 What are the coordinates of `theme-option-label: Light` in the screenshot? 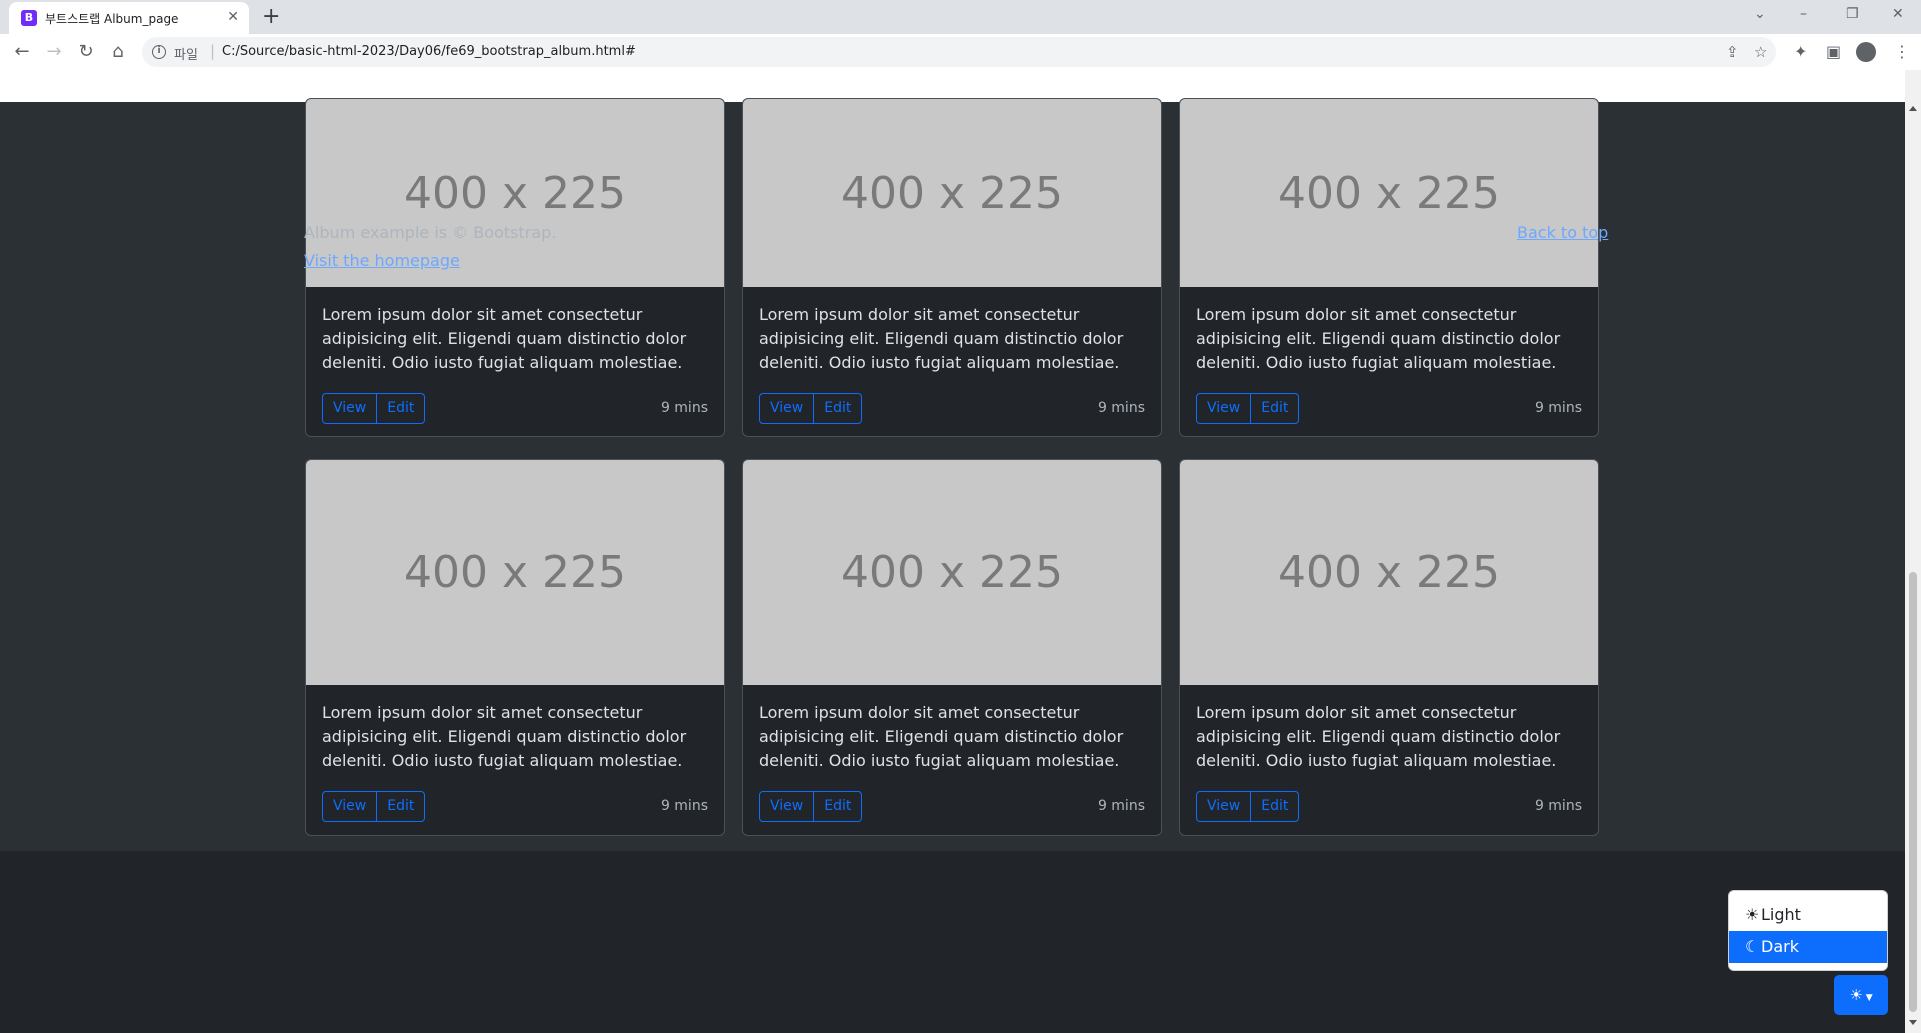 It's located at (1781, 914).